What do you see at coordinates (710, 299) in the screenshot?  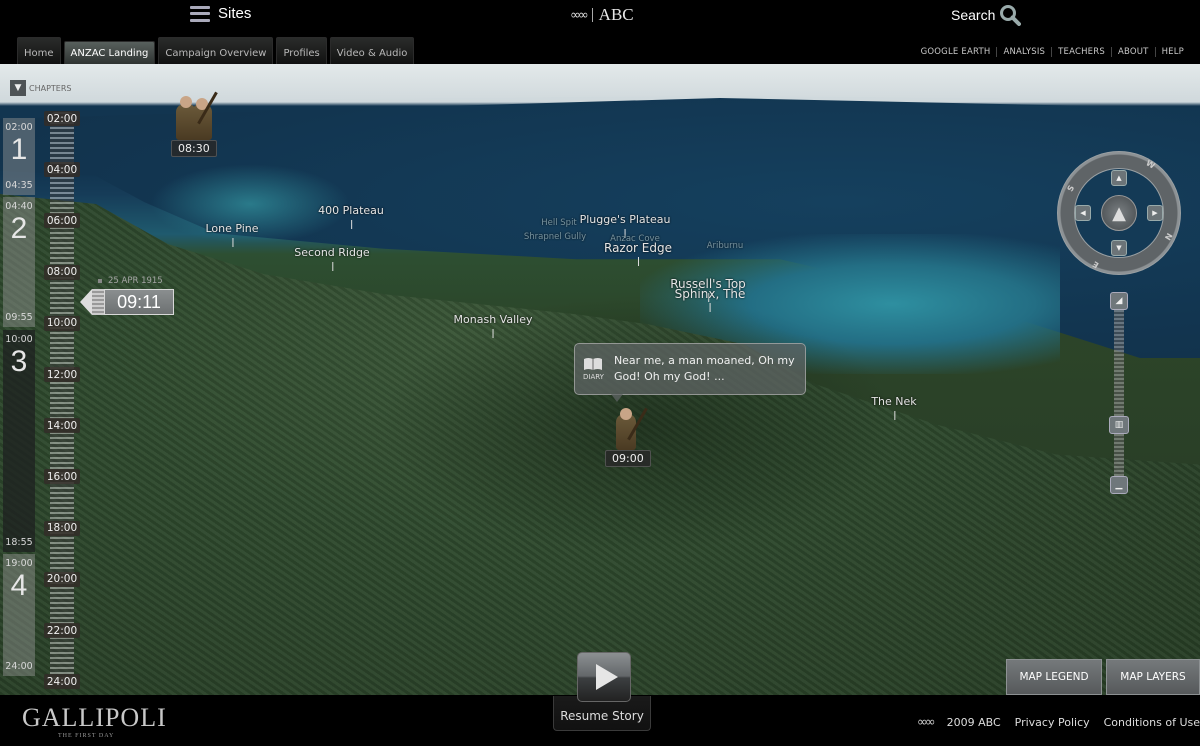 I see `place-label: Sphinx, The` at bounding box center [710, 299].